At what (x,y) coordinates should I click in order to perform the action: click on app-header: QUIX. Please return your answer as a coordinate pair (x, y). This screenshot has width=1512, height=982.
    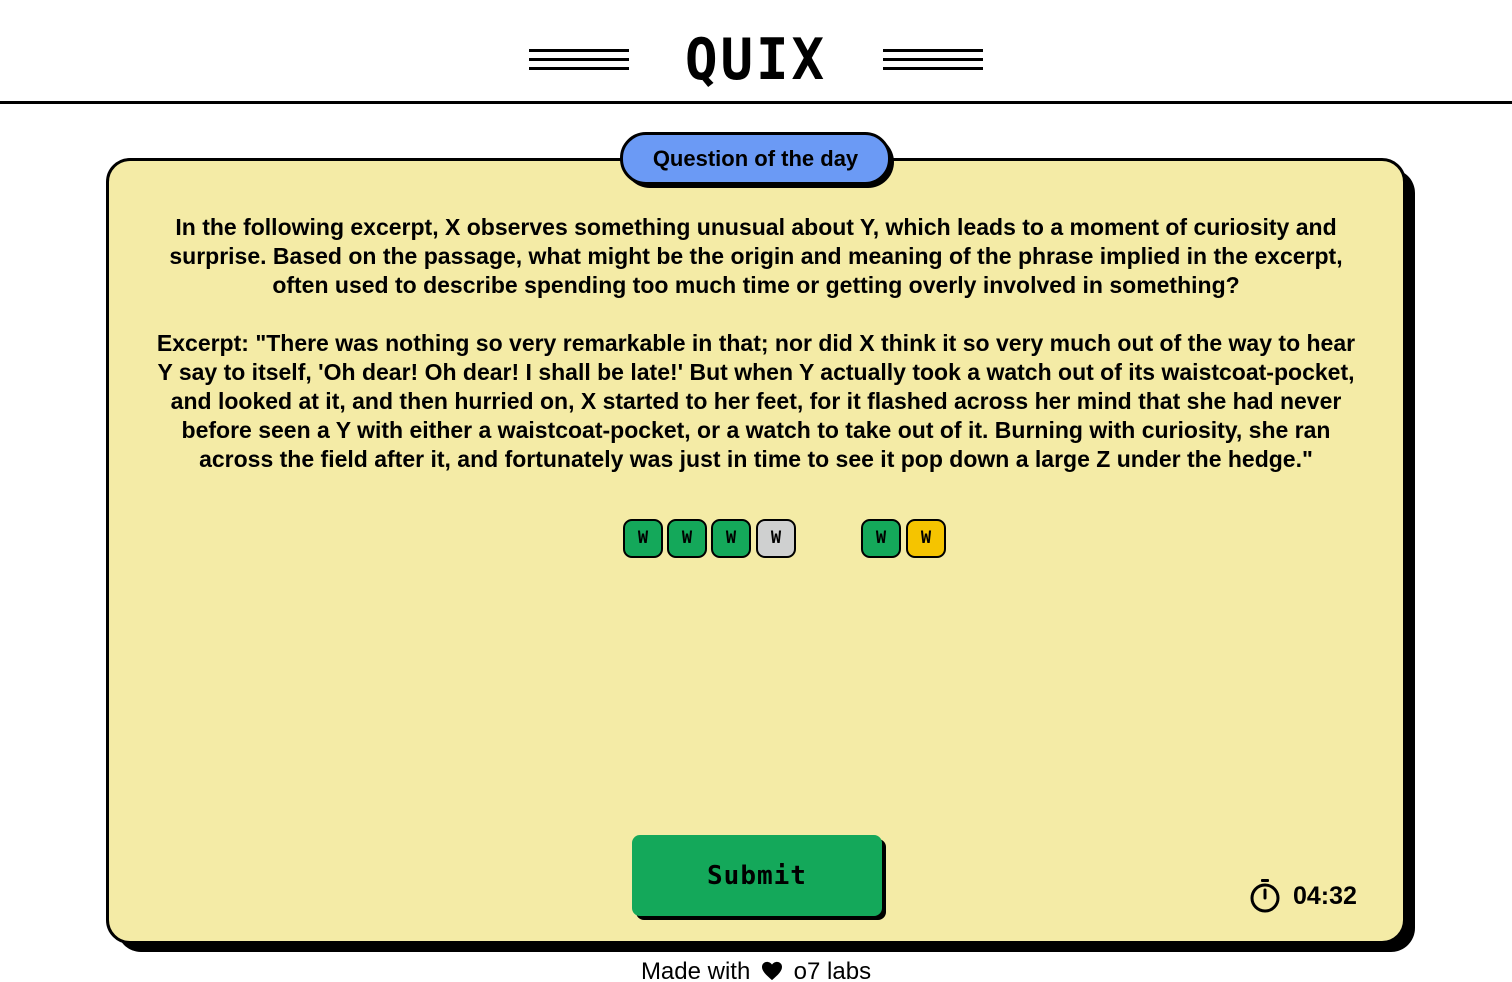
    Looking at the image, I should click on (756, 52).